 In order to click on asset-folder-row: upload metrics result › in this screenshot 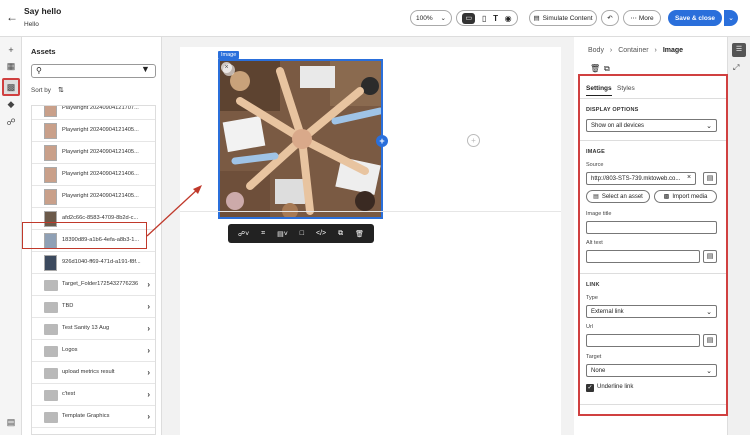, I will do `click(93, 373)`.